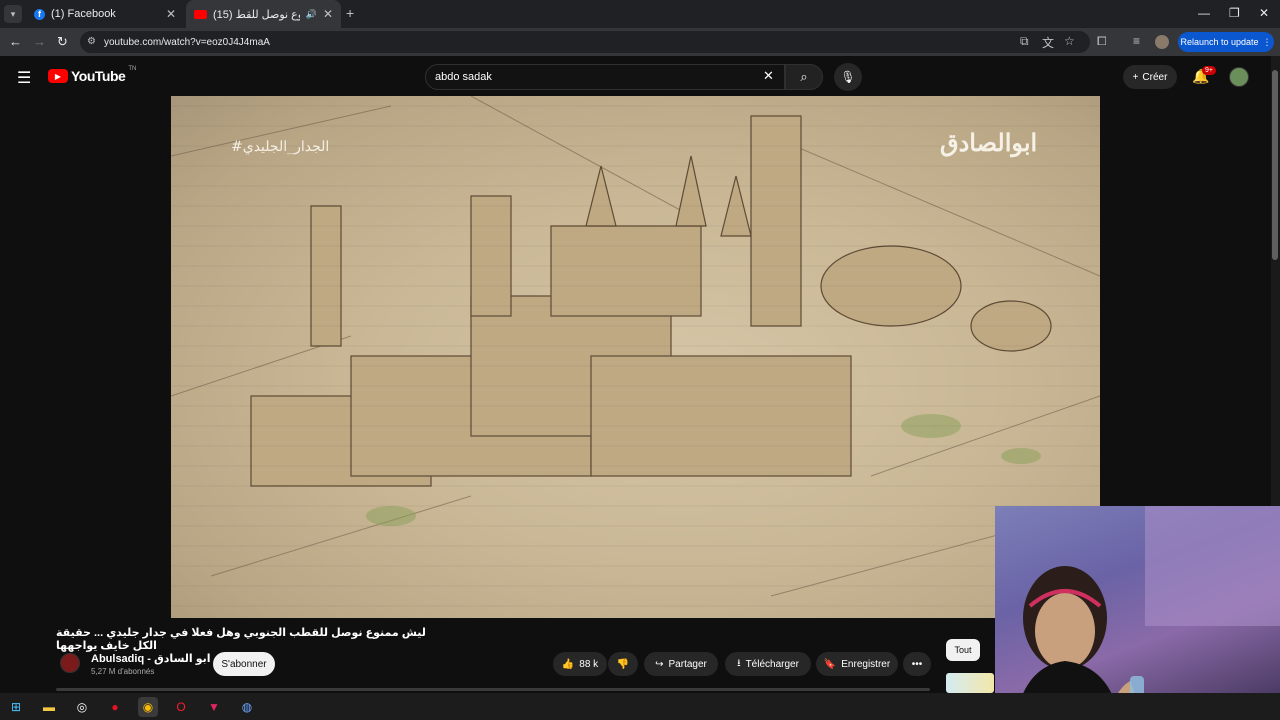 This screenshot has height=720, width=1280. What do you see at coordinates (39, 41) in the screenshot?
I see `forward-icon: →` at bounding box center [39, 41].